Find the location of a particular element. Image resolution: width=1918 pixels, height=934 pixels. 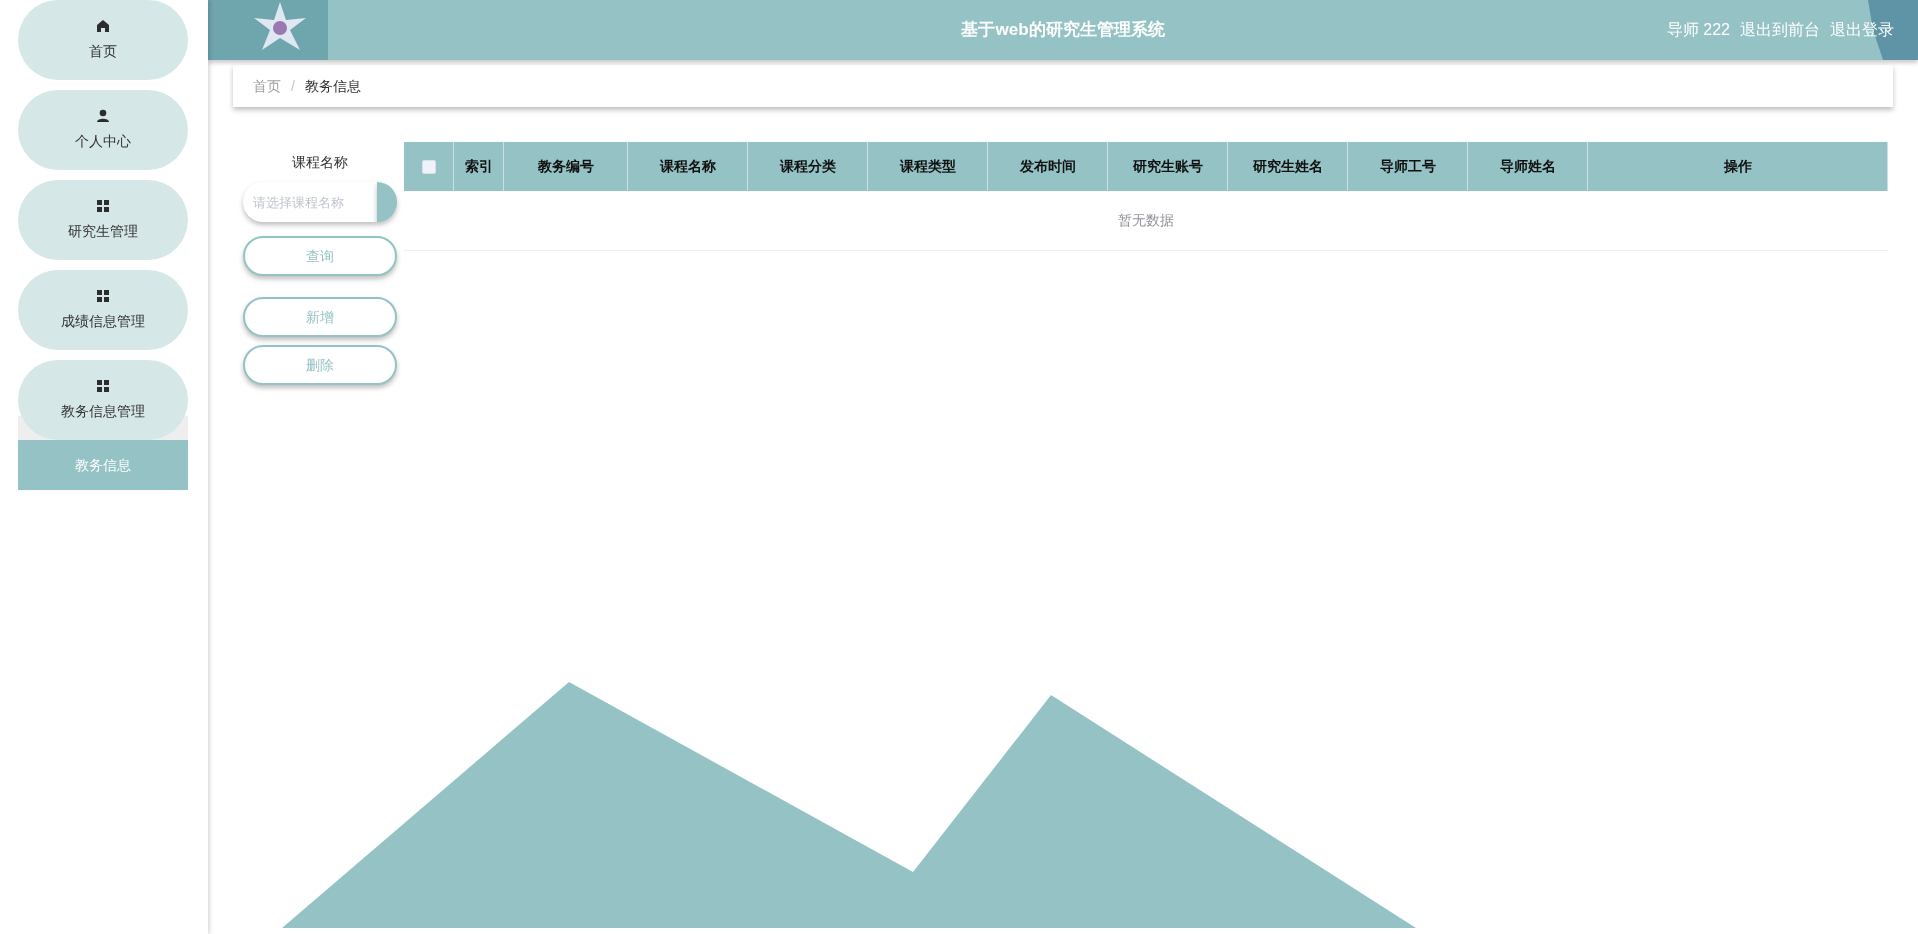

header-link: 退出到前台 is located at coordinates (1780, 30).